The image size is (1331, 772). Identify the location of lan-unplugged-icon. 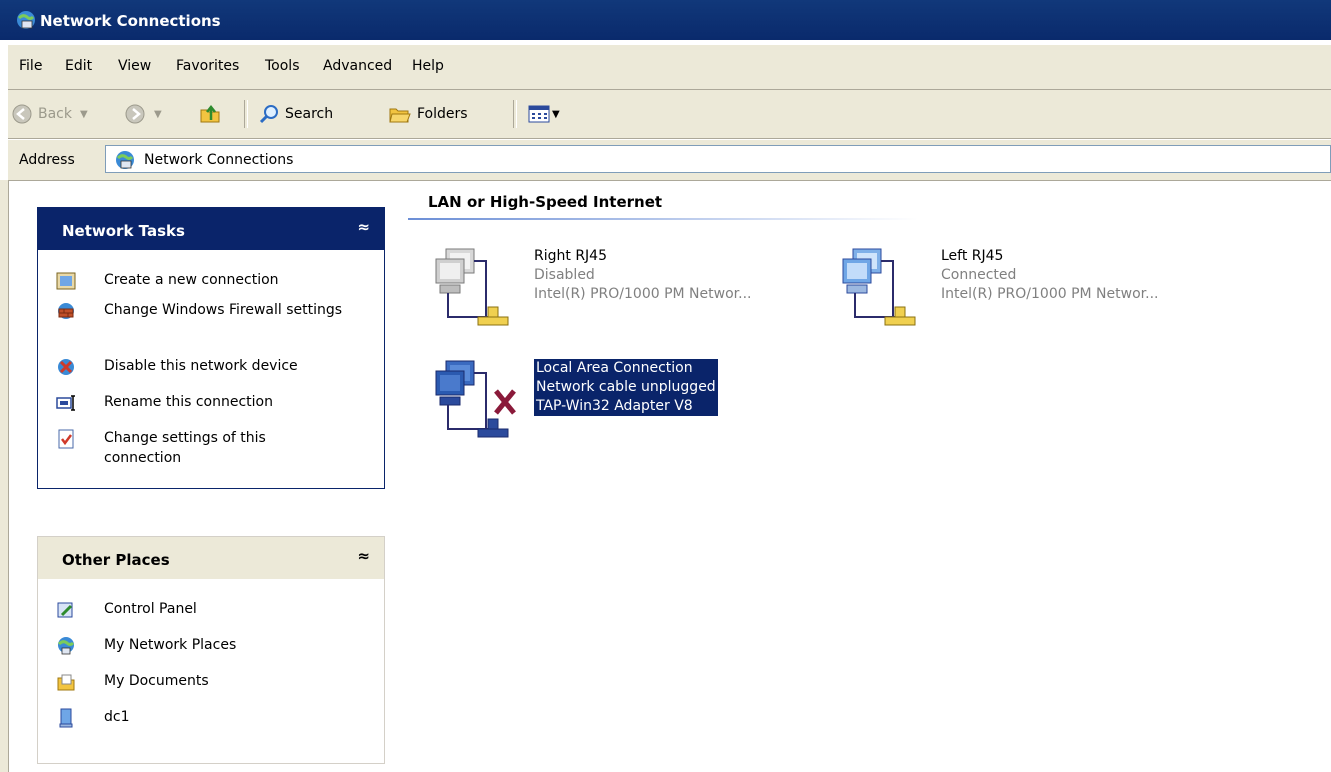
(475, 399).